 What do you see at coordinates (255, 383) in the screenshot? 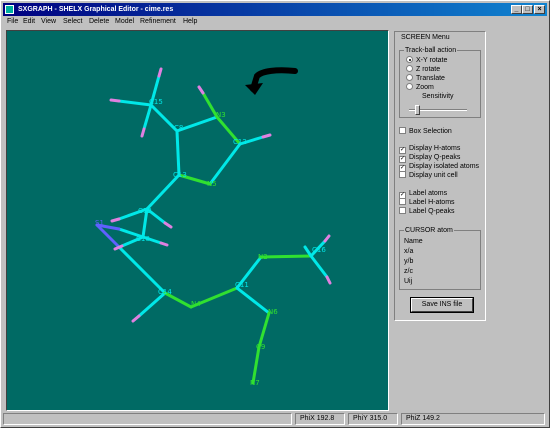
I see `atom-label: N7` at bounding box center [255, 383].